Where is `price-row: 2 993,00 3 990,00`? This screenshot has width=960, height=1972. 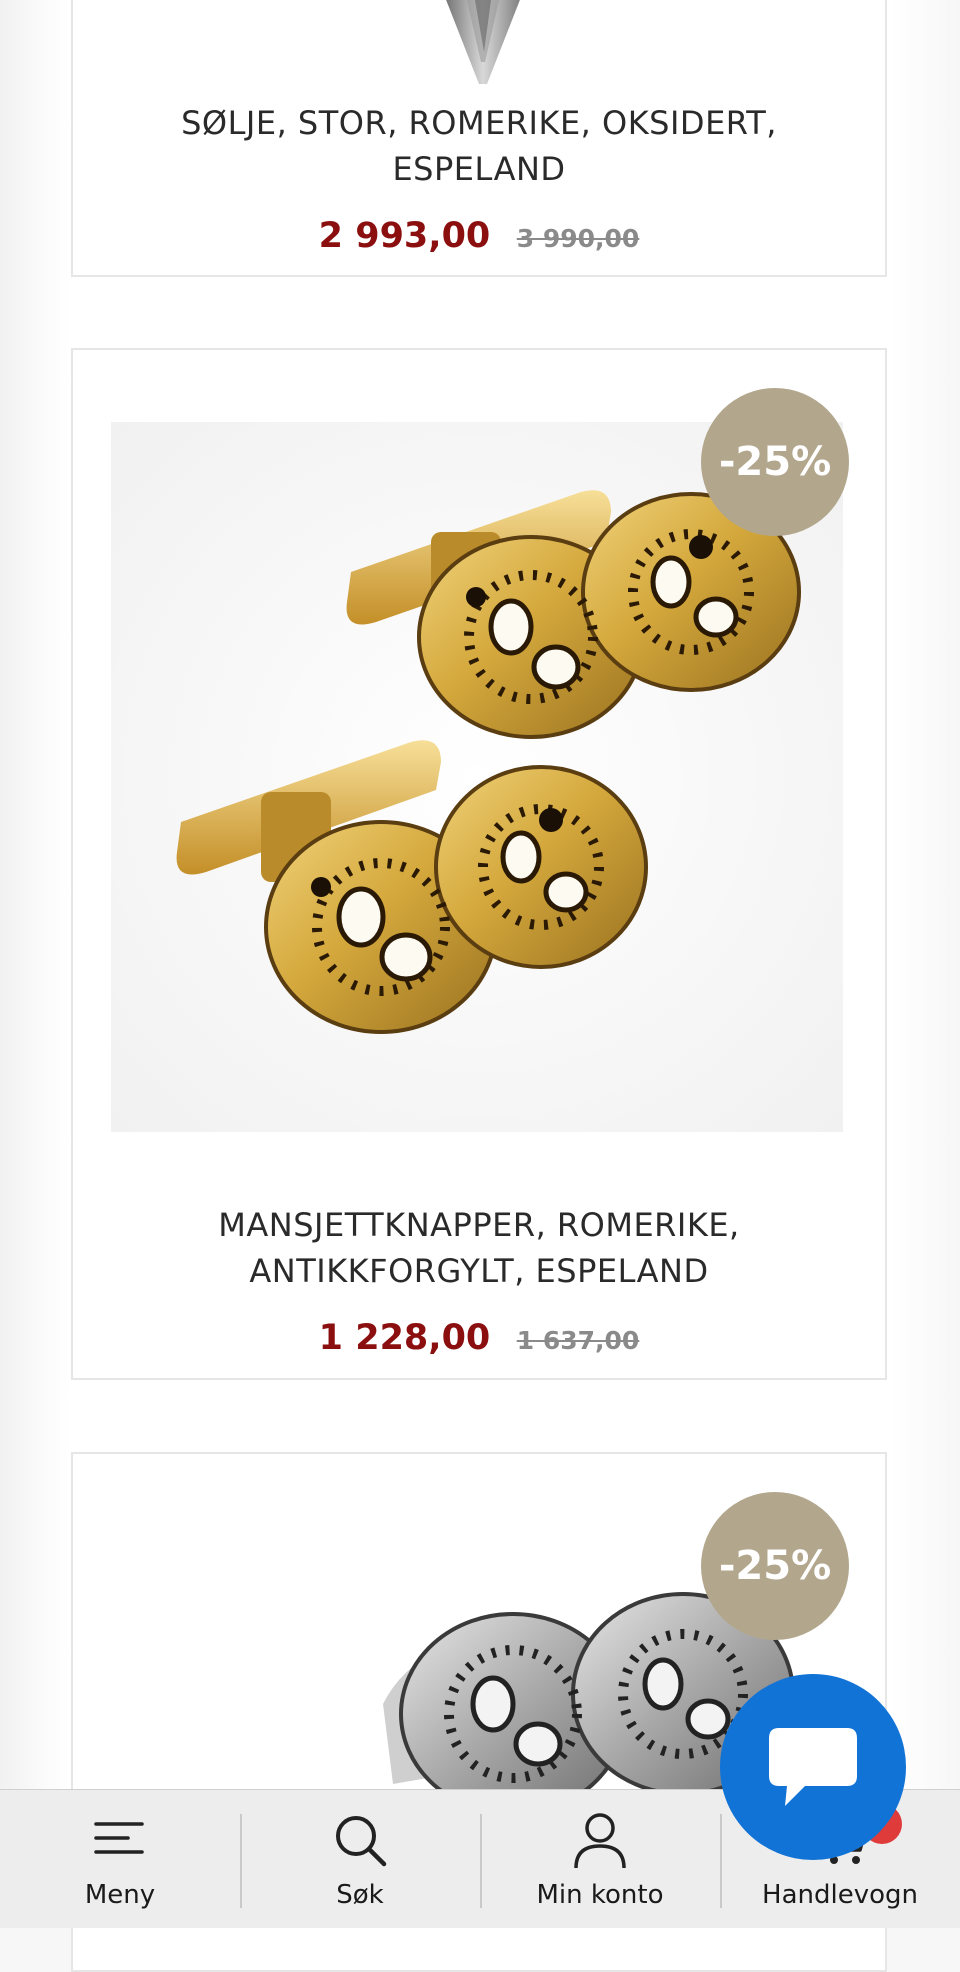 price-row: 2 993,00 3 990,00 is located at coordinates (479, 236).